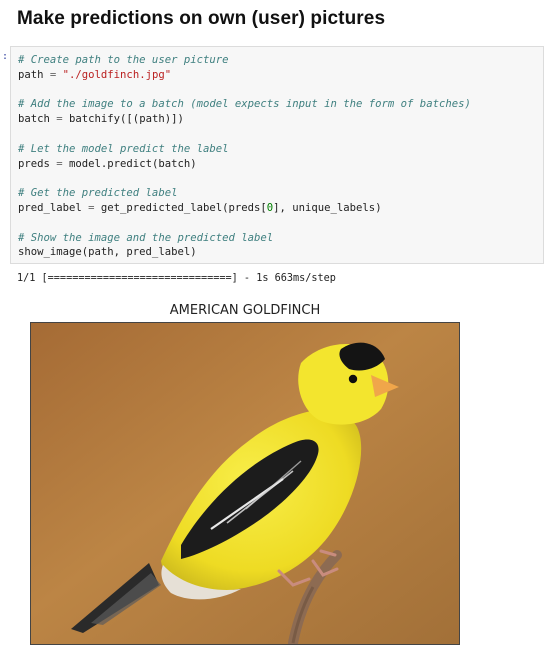 The width and height of the screenshot is (546, 652). I want to click on code-comment: # Create path to the user picture, so click(123, 60).